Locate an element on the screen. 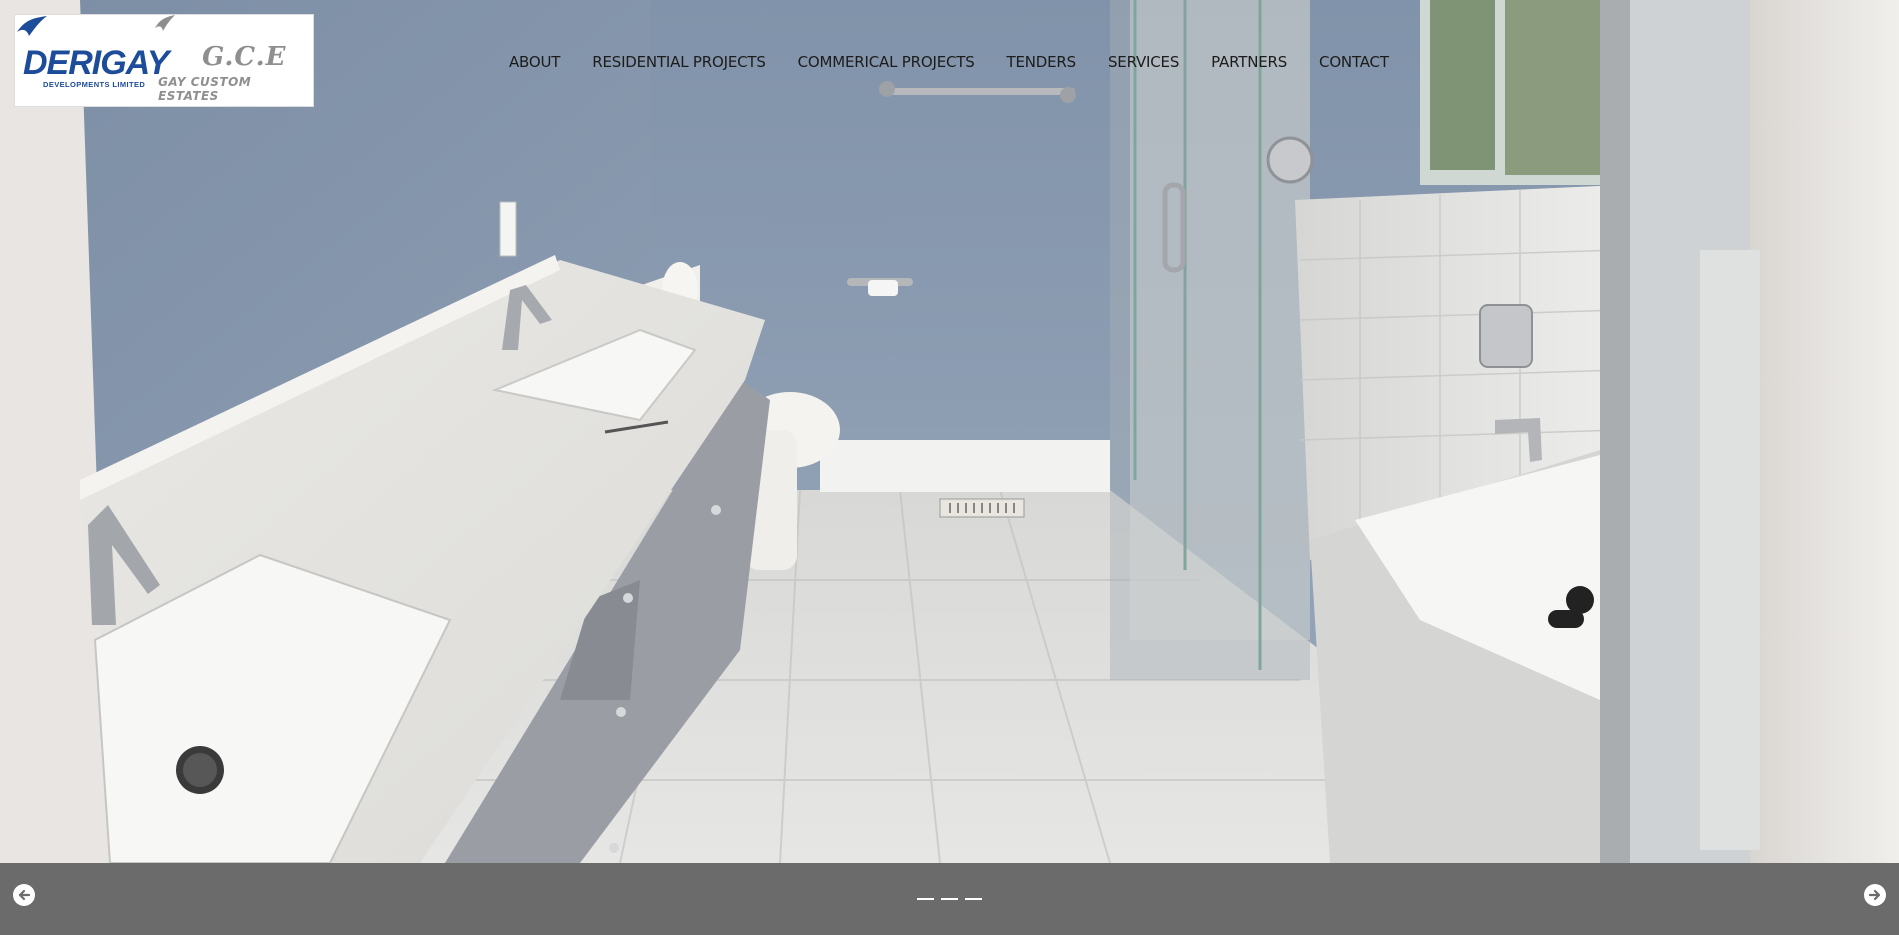  slider-prev-button is located at coordinates (24, 895).